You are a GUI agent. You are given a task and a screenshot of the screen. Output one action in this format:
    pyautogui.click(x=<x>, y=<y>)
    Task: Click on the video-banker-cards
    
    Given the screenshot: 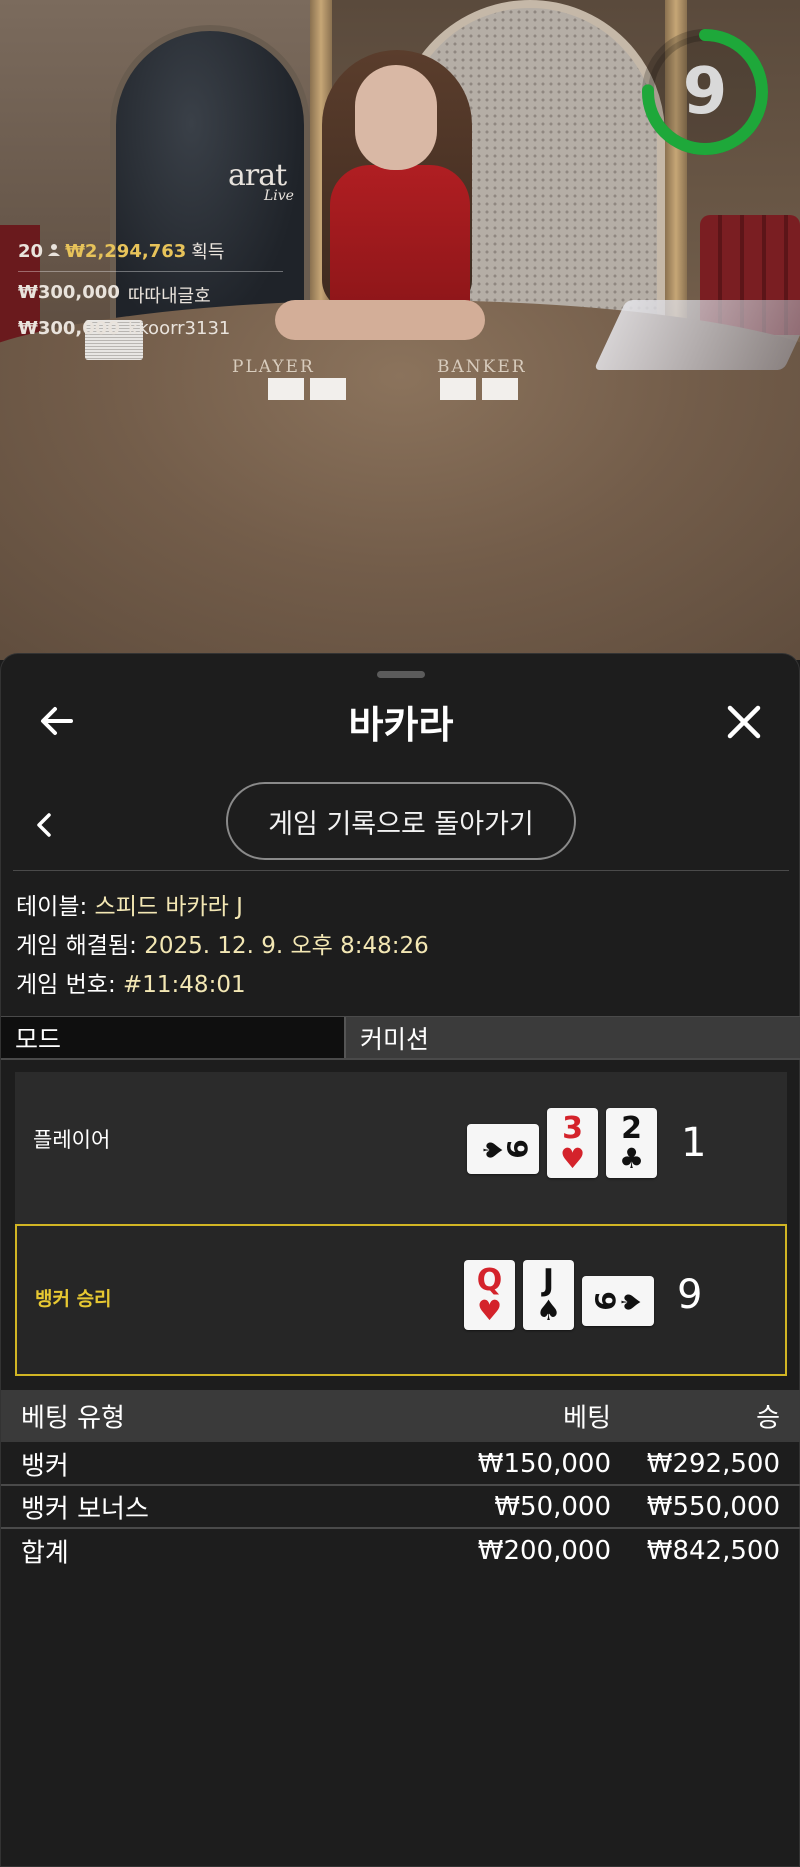 What is the action you would take?
    pyautogui.click(x=481, y=389)
    